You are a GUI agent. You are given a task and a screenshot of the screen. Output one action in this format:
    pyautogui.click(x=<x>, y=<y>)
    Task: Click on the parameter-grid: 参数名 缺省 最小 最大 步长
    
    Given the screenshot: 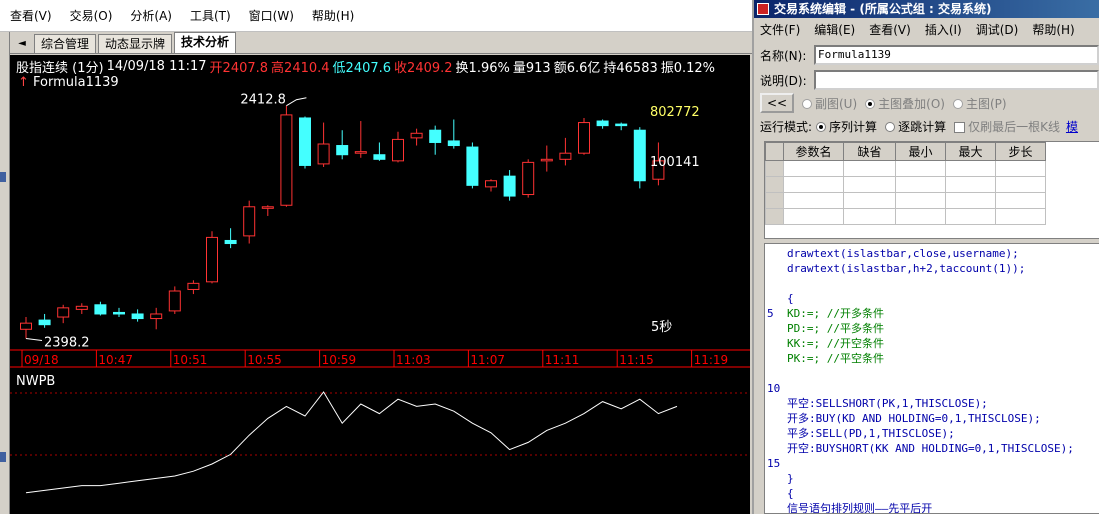 What is the action you would take?
    pyautogui.click(x=931, y=190)
    